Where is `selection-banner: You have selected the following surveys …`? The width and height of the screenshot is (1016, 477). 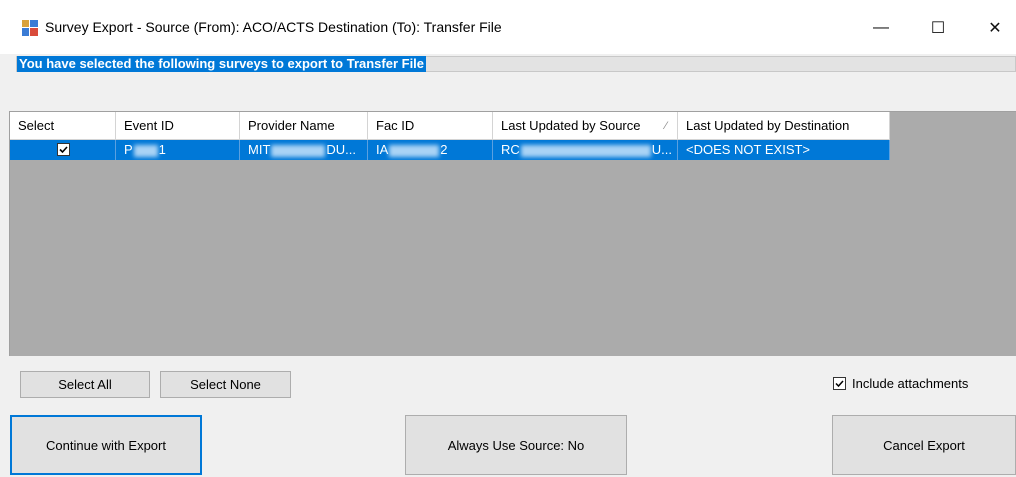 selection-banner: You have selected the following surveys … is located at coordinates (222, 64).